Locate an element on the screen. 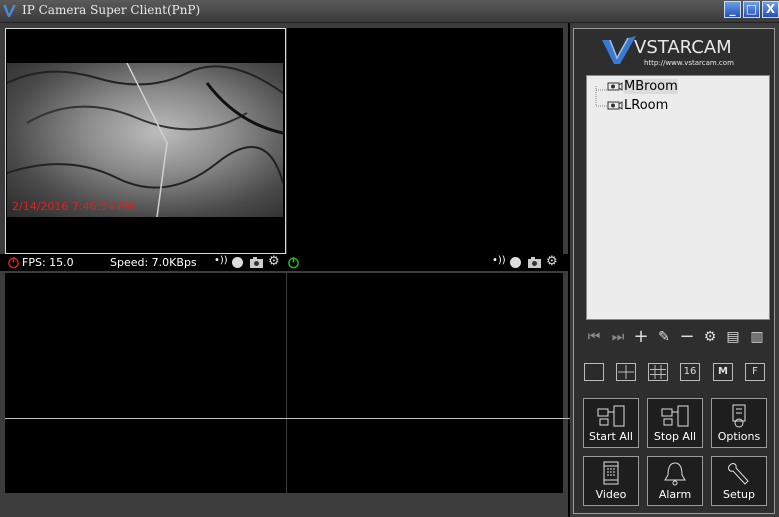 The image size is (779, 517). bell-icon is located at coordinates (675, 474).